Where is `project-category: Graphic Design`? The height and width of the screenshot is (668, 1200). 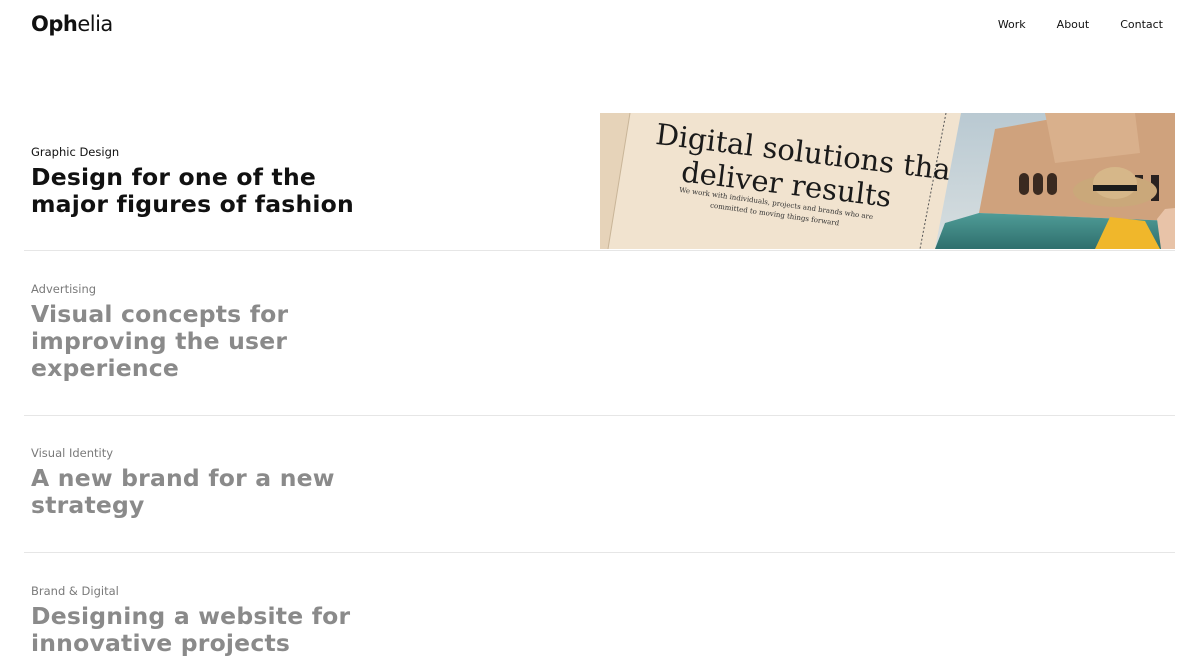
project-category: Graphic Design is located at coordinates (75, 152).